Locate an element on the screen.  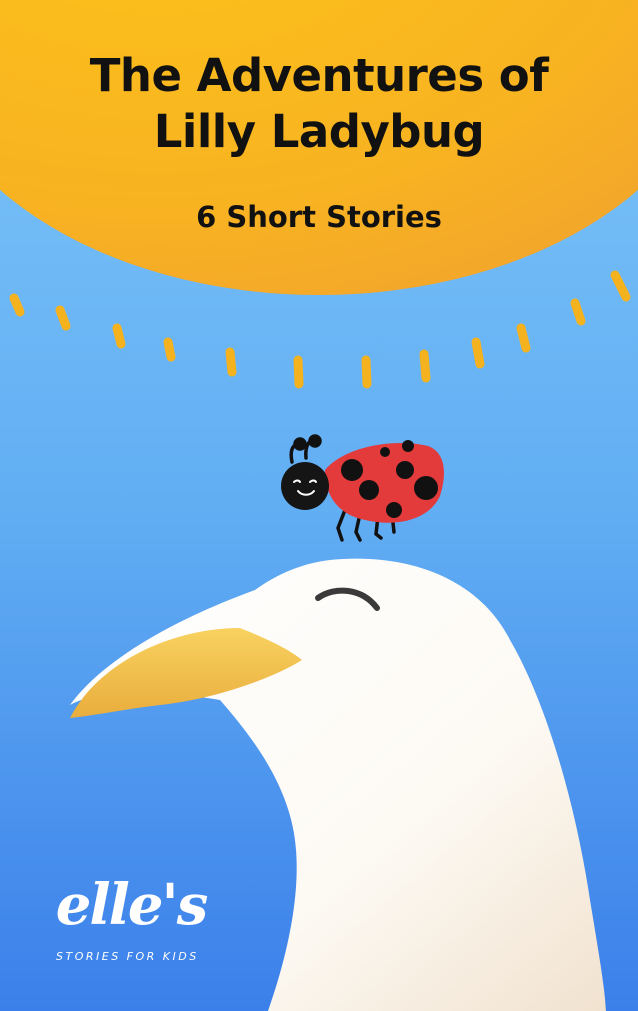
book-title: The Adventures of Lilly Ladybug is located at coordinates (319, 104).